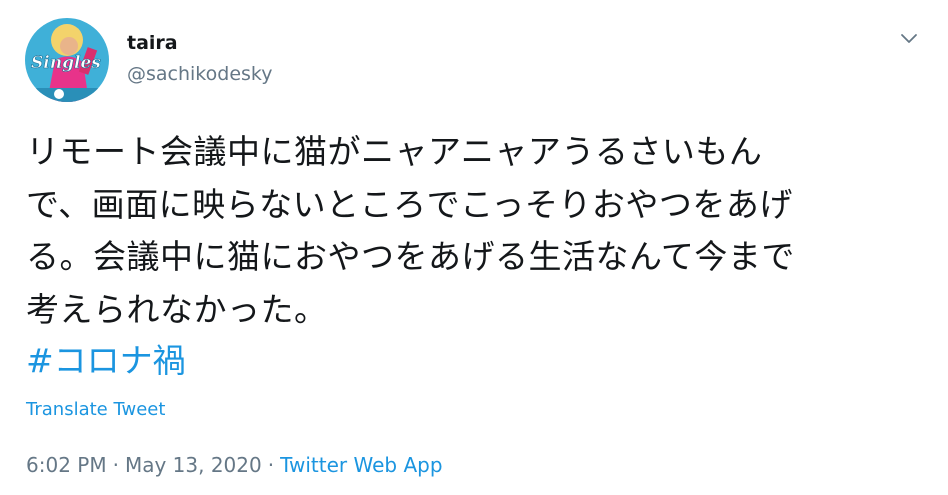  What do you see at coordinates (409, 204) in the screenshot?
I see `tweet-text-line: で、画面に映らないところでこっそりおやつをあげ` at bounding box center [409, 204].